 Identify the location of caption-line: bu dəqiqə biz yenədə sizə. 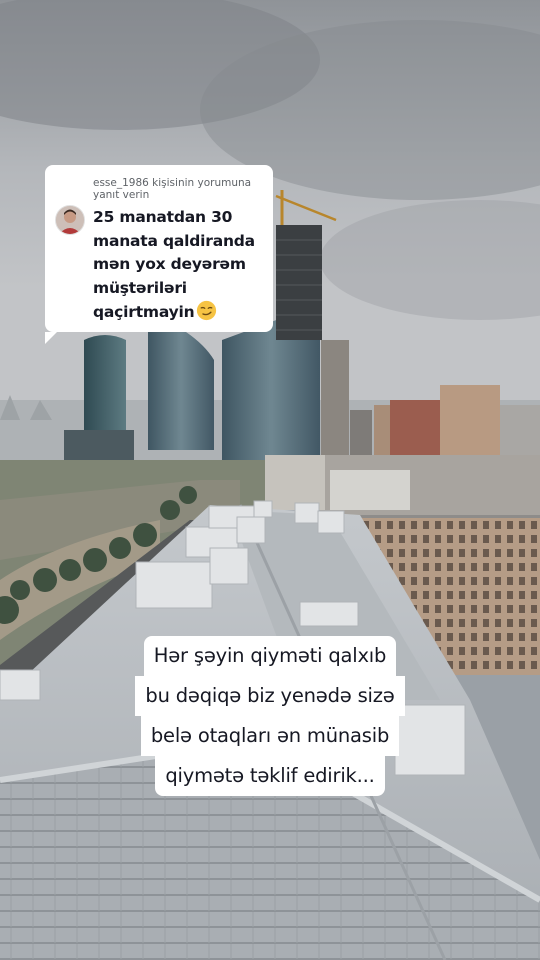
(270, 696).